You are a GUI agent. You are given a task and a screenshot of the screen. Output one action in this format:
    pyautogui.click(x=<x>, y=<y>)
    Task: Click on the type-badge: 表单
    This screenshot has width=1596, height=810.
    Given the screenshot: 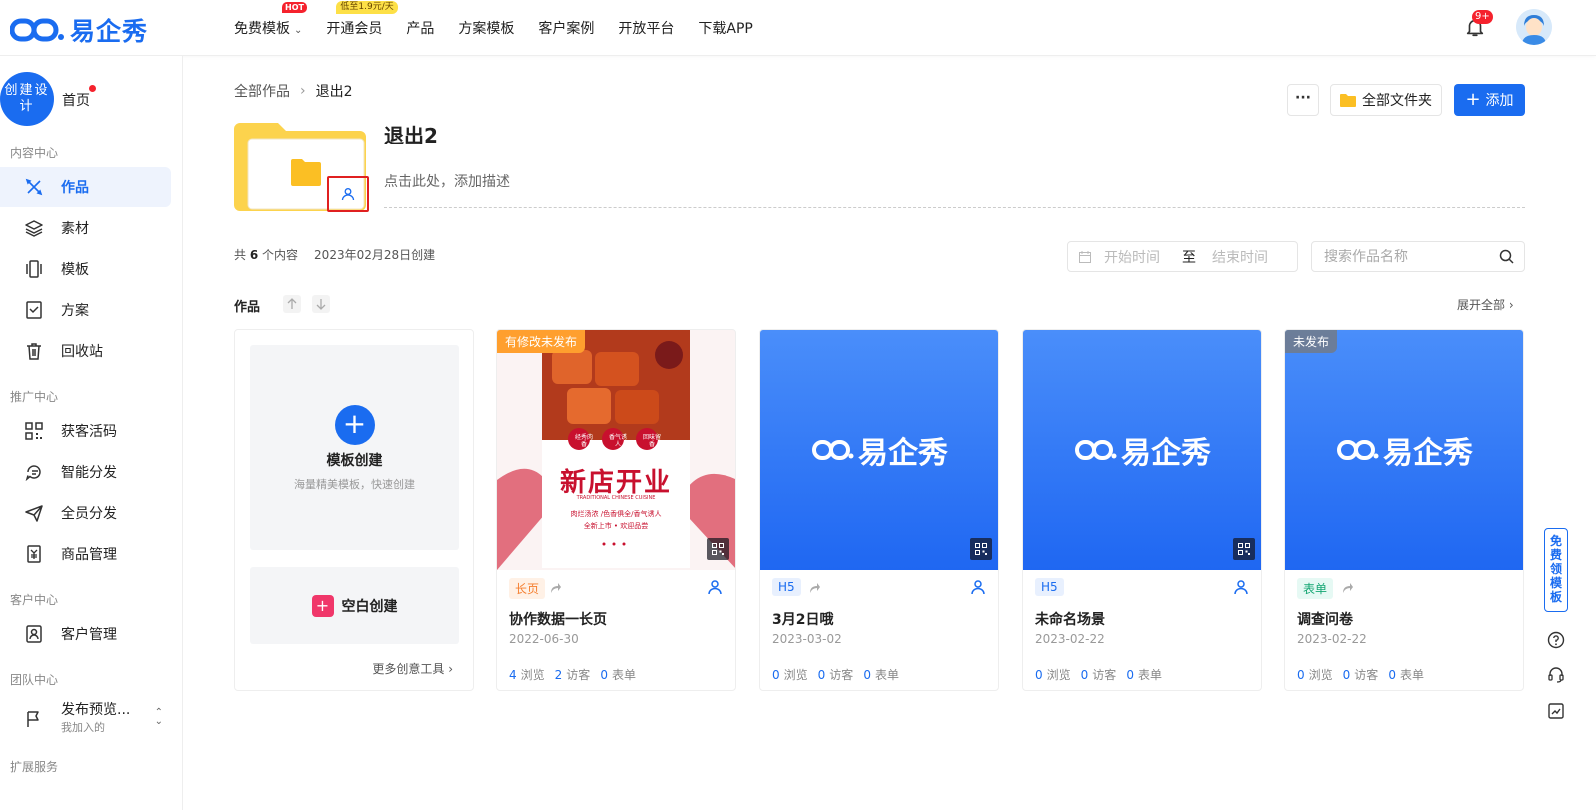 What is the action you would take?
    pyautogui.click(x=1315, y=588)
    